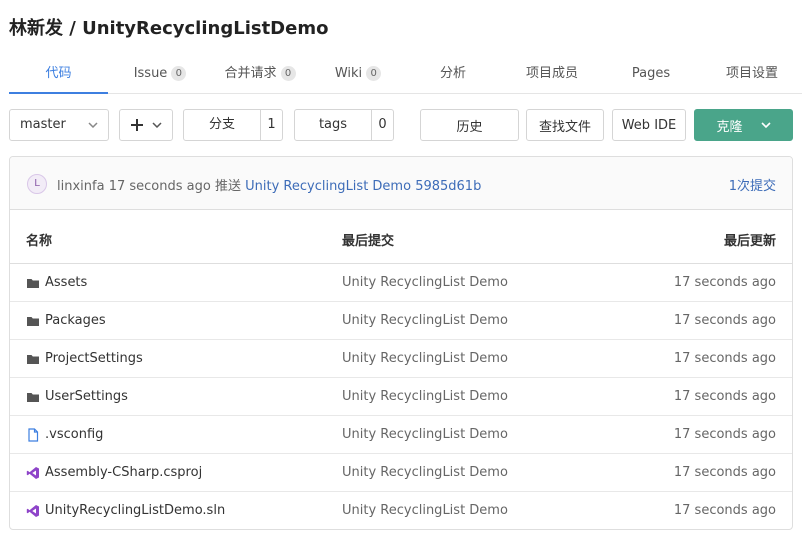  What do you see at coordinates (84, 358) in the screenshot?
I see `file-name-link: ProjectSettings` at bounding box center [84, 358].